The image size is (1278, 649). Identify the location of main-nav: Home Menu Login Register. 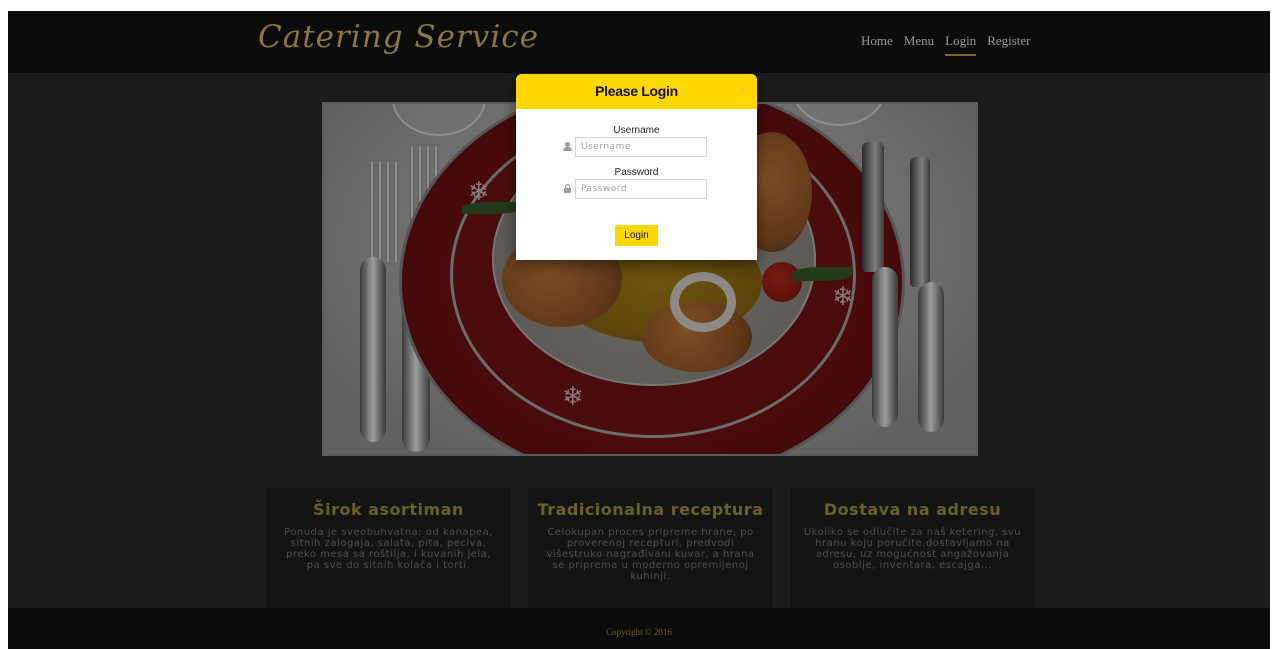
(951, 44).